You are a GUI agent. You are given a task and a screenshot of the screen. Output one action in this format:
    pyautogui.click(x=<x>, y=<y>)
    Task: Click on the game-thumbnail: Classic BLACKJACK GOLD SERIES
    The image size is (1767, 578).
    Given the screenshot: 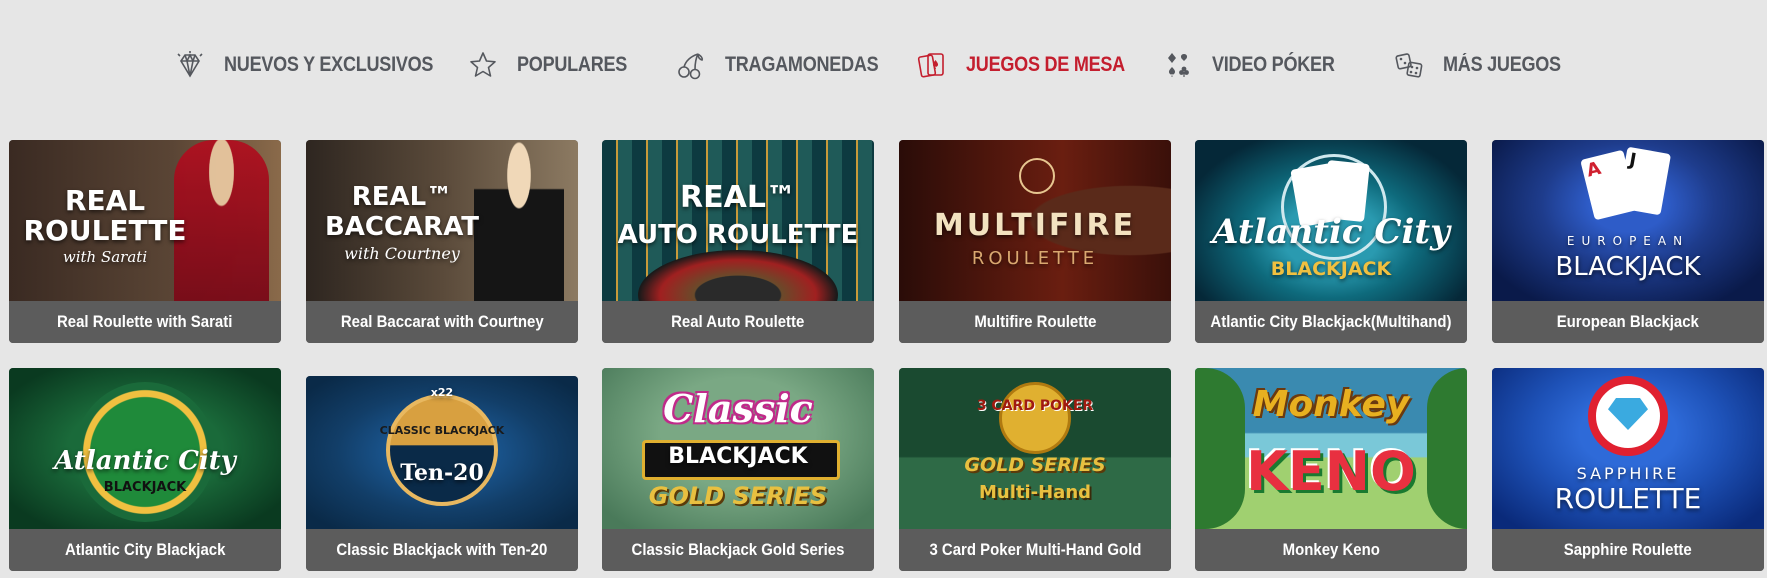 What is the action you would take?
    pyautogui.click(x=738, y=448)
    